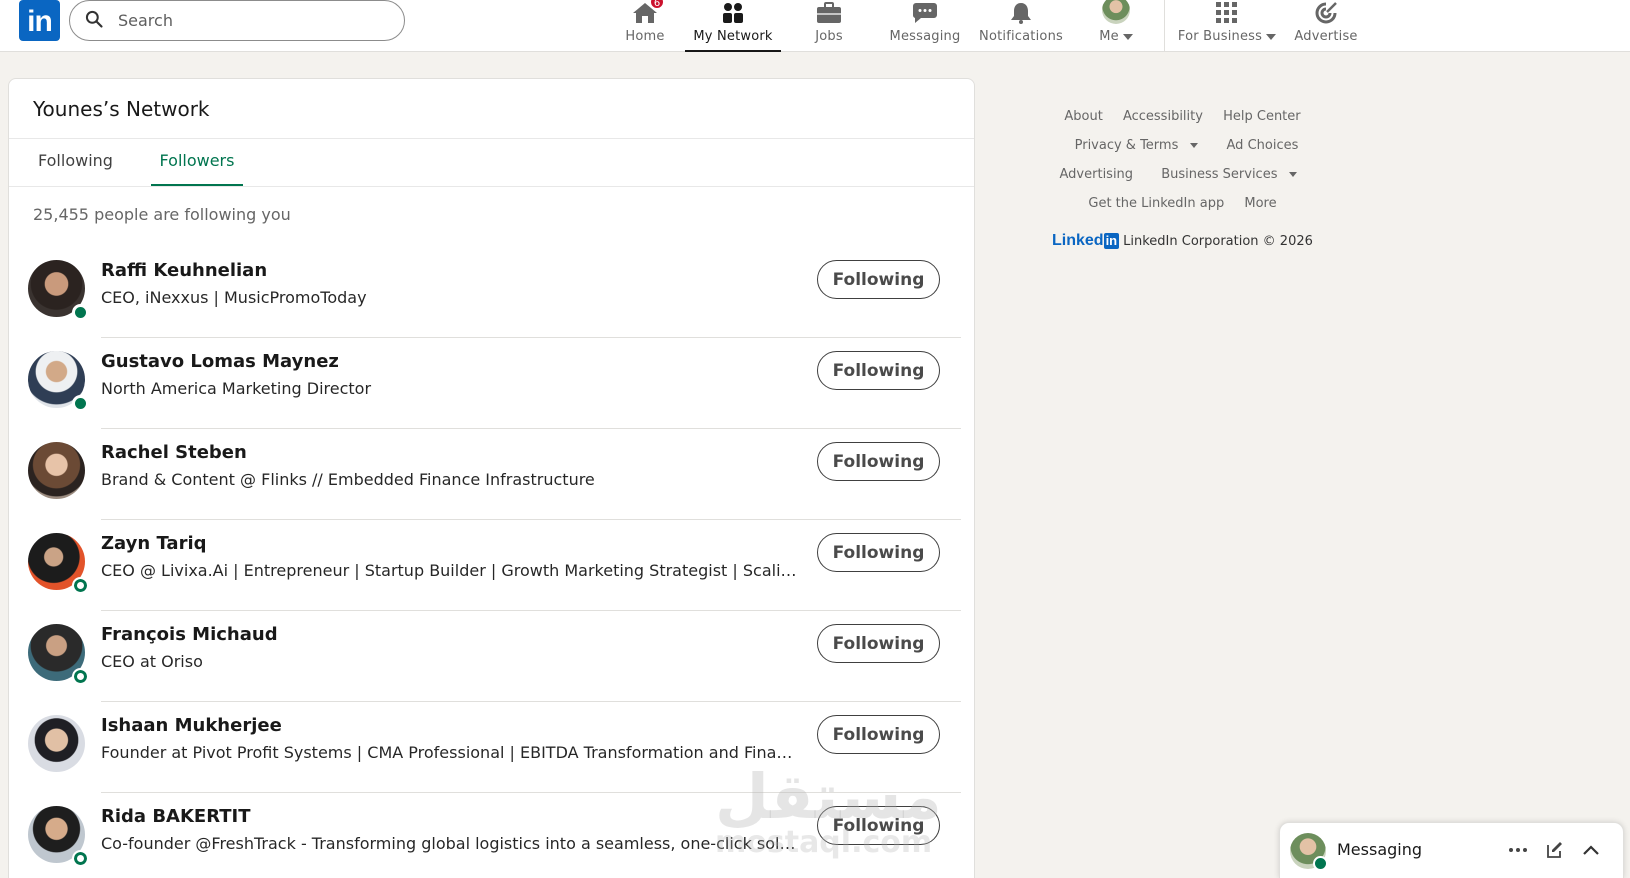 This screenshot has width=1630, height=878. What do you see at coordinates (1379, 849) in the screenshot?
I see `messaging-label: Messaging` at bounding box center [1379, 849].